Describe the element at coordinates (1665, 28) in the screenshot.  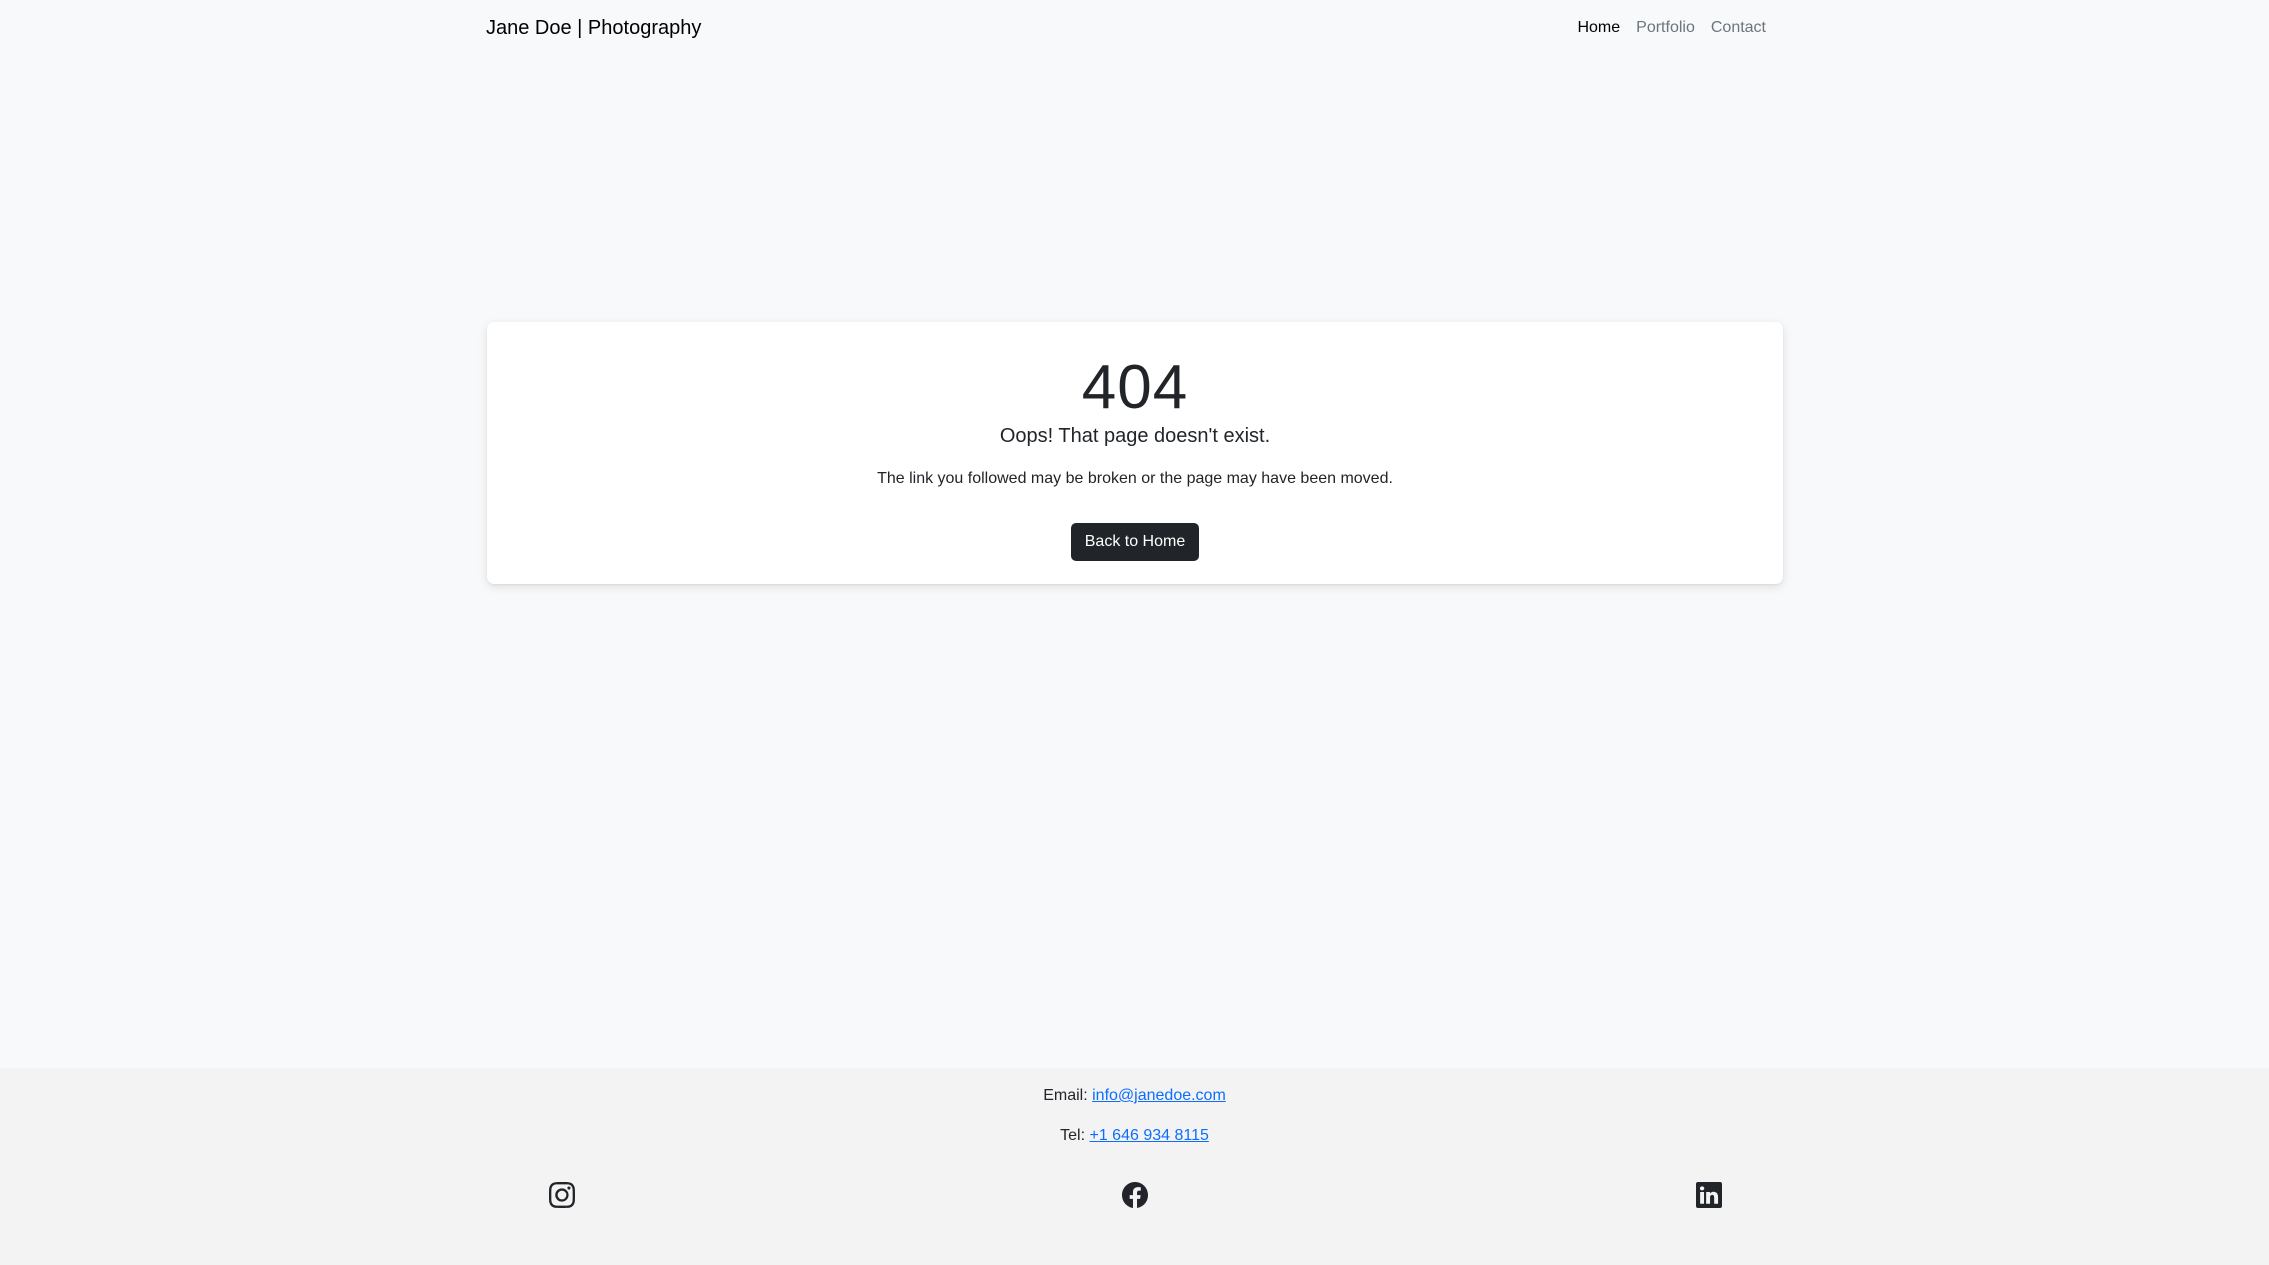
I see `nav-link-portfolio: Portfolio` at that location.